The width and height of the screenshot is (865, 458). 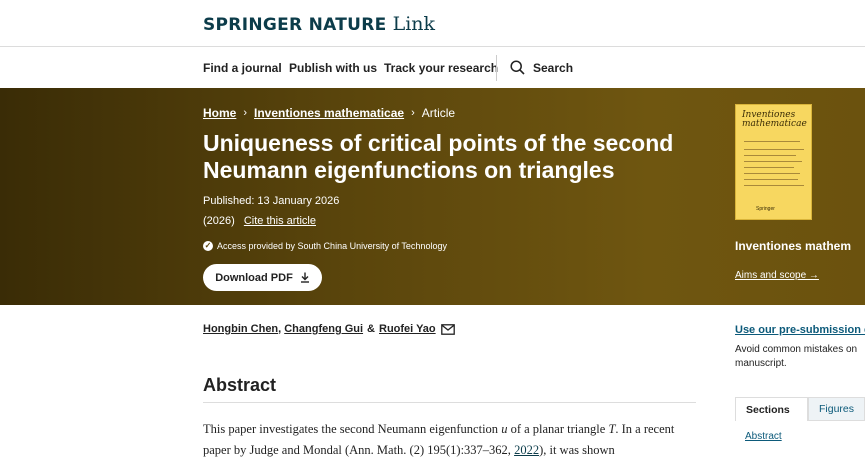 What do you see at coordinates (577, 450) in the screenshot?
I see `abstract-text-part: ), it was shown` at bounding box center [577, 450].